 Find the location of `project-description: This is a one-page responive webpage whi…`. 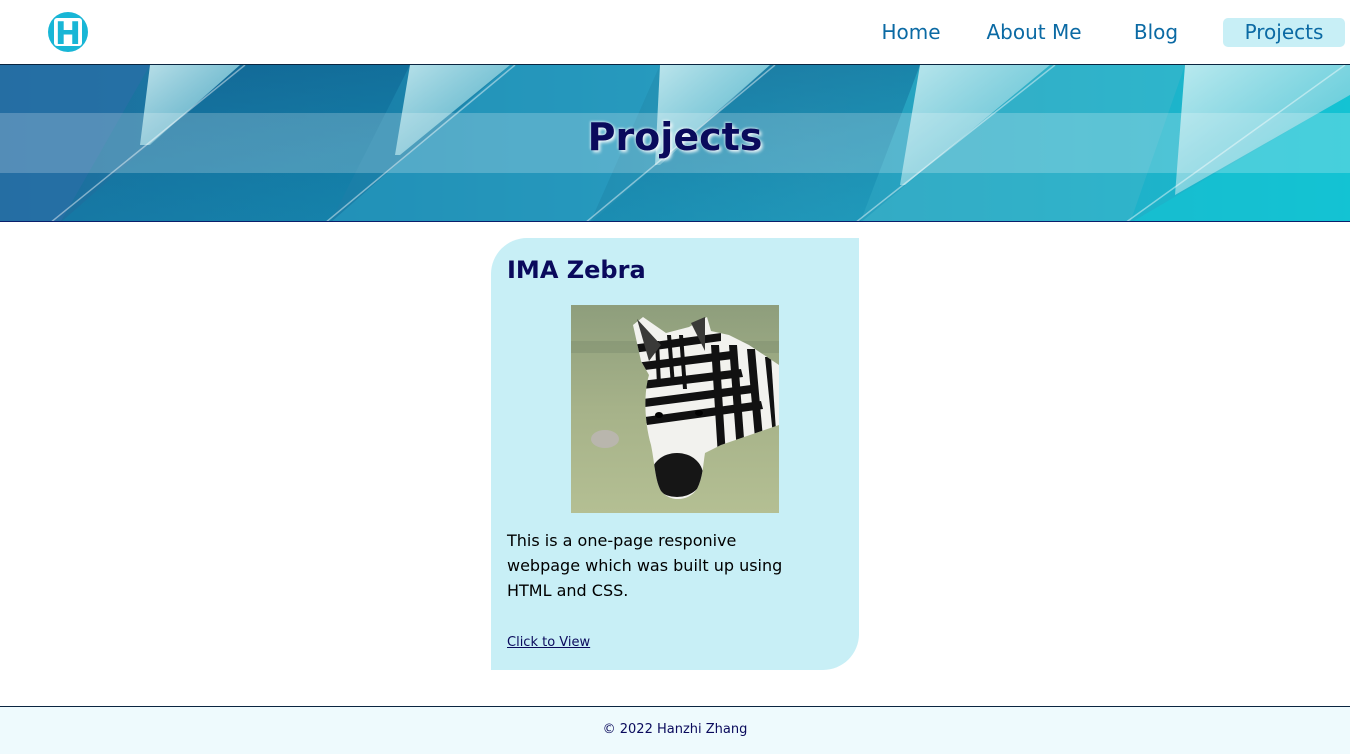

project-description: This is a one-page responive webpage whi… is located at coordinates (645, 565).